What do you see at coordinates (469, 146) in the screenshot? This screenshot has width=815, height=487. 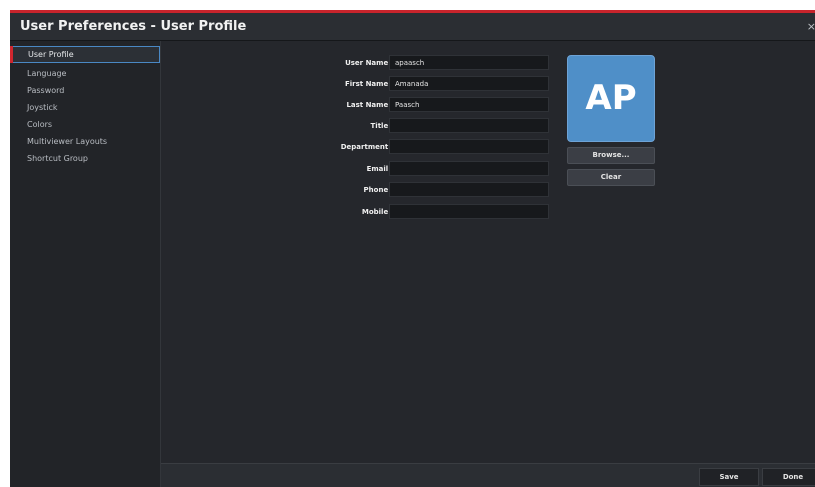 I see `department-field` at bounding box center [469, 146].